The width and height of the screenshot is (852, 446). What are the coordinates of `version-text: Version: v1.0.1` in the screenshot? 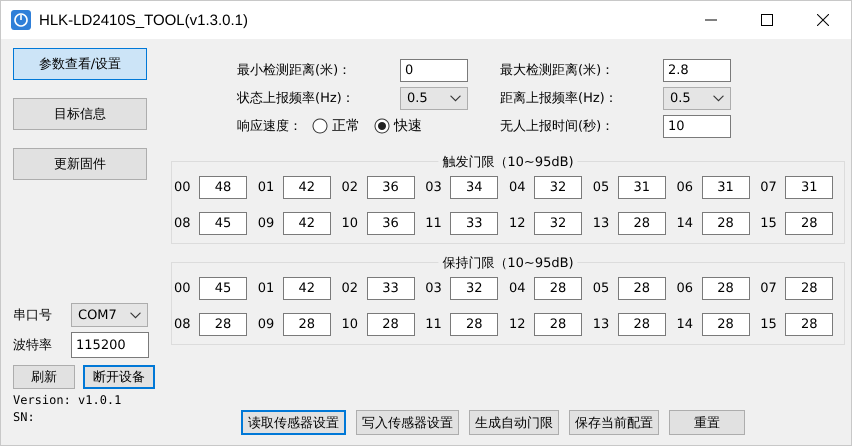 It's located at (67, 400).